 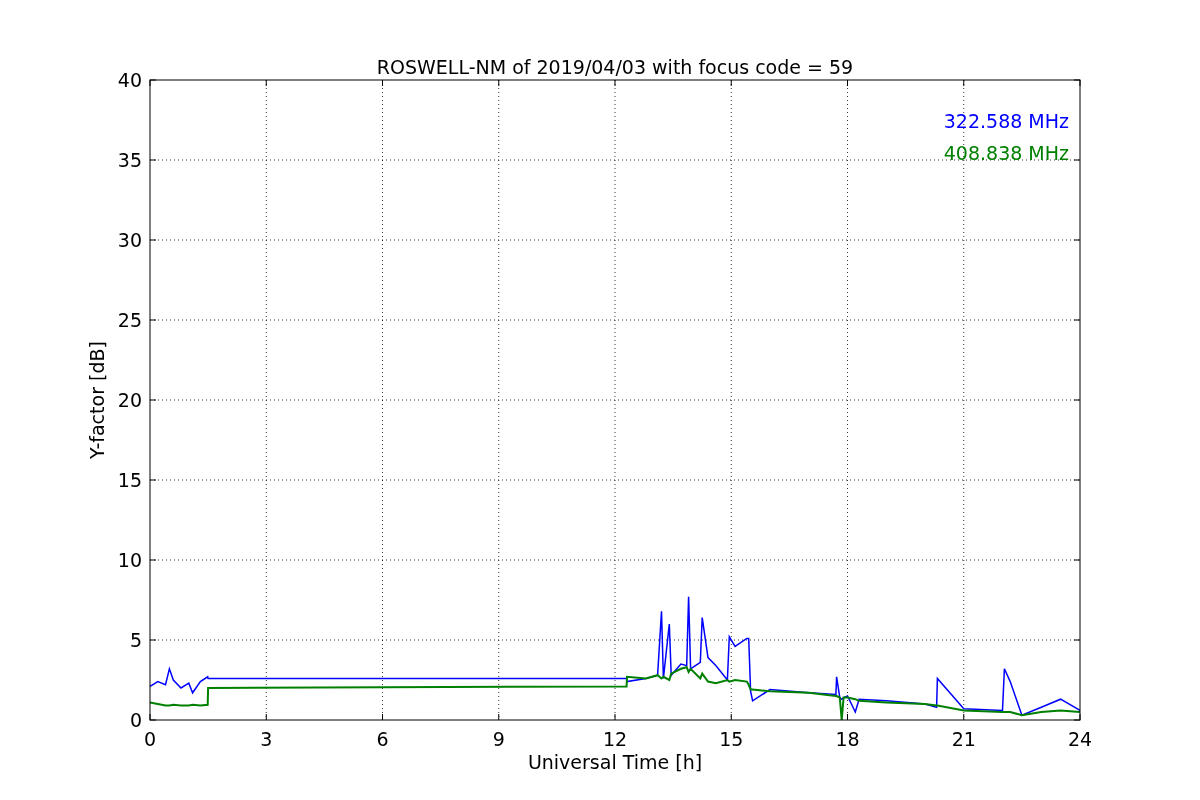 I want to click on x-tick-label: 24, so click(x=1080, y=739).